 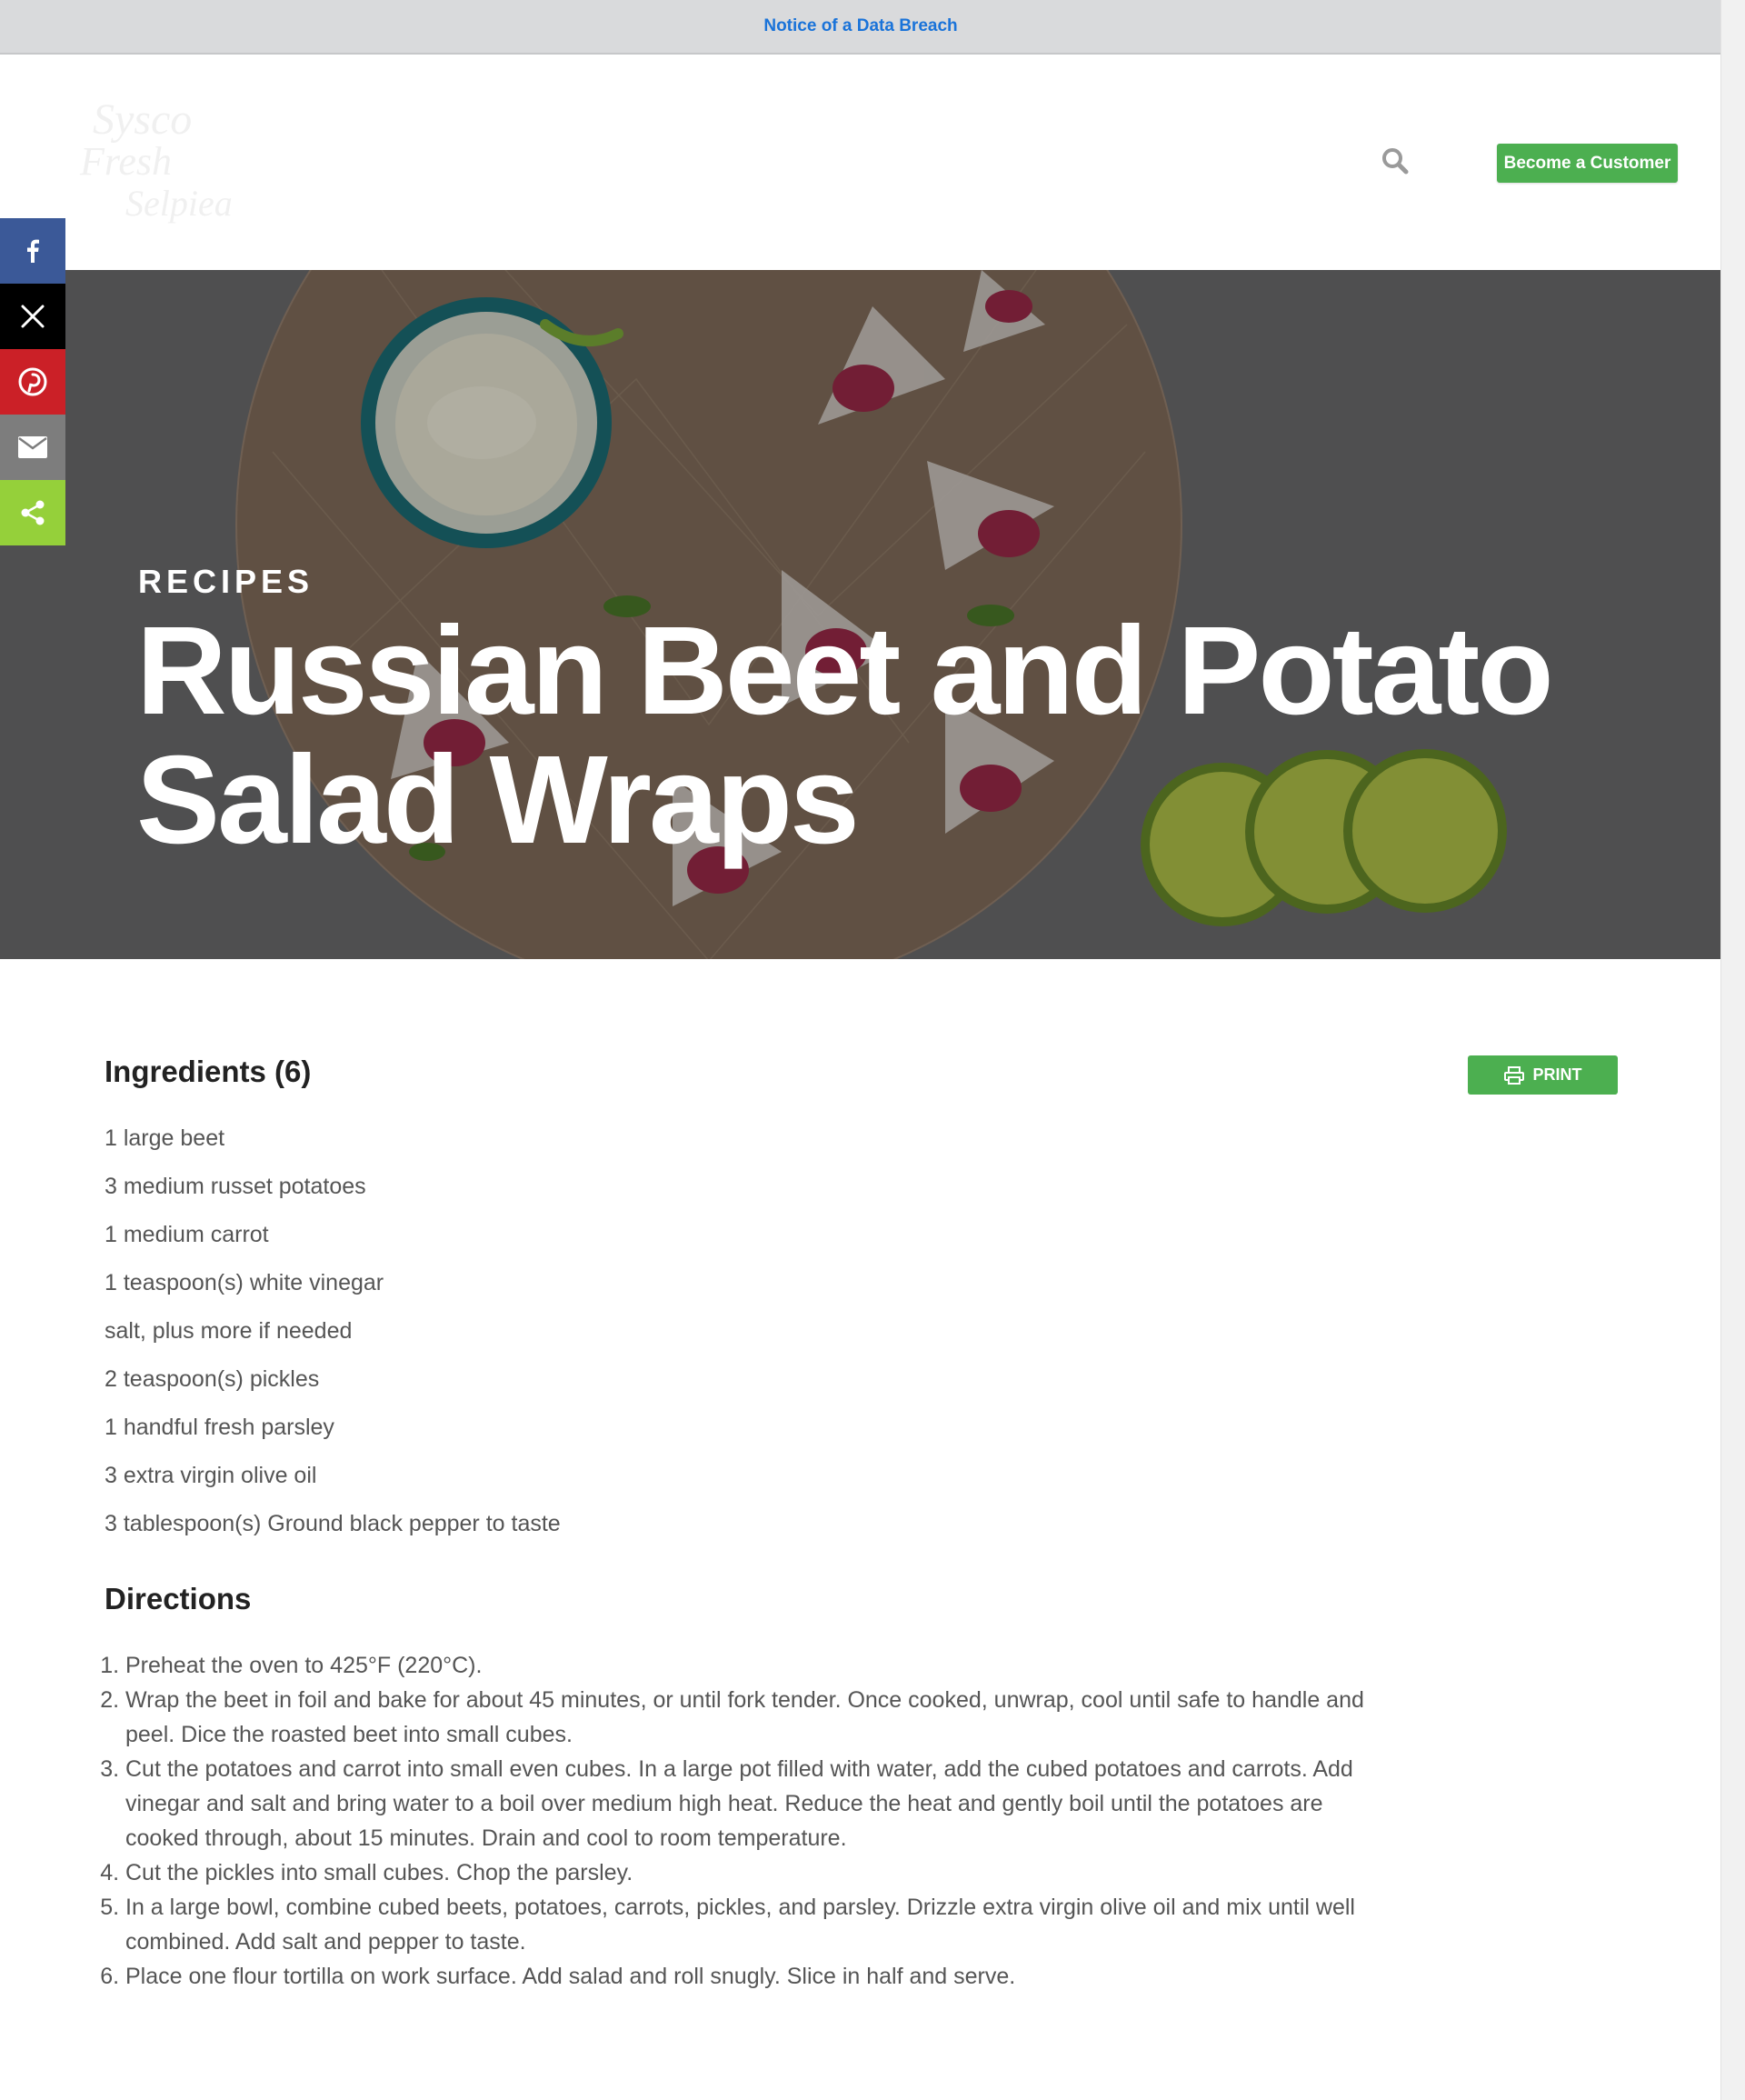 I want to click on ingredient-item: salt, plus more if needed, so click(x=229, y=1331).